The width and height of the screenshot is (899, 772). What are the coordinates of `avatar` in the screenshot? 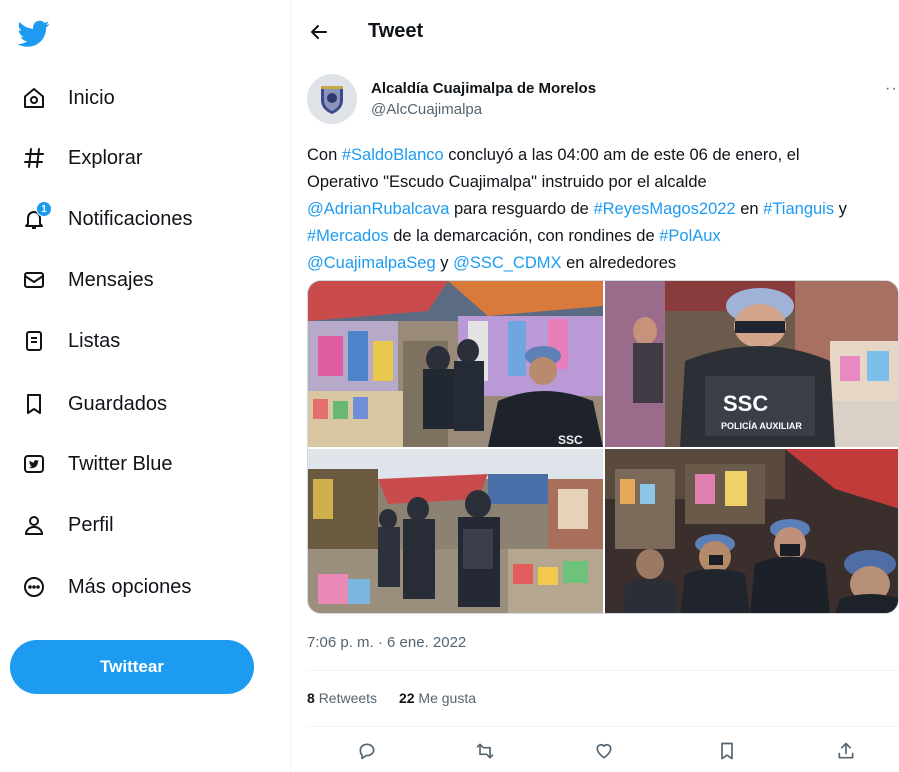 It's located at (332, 99).